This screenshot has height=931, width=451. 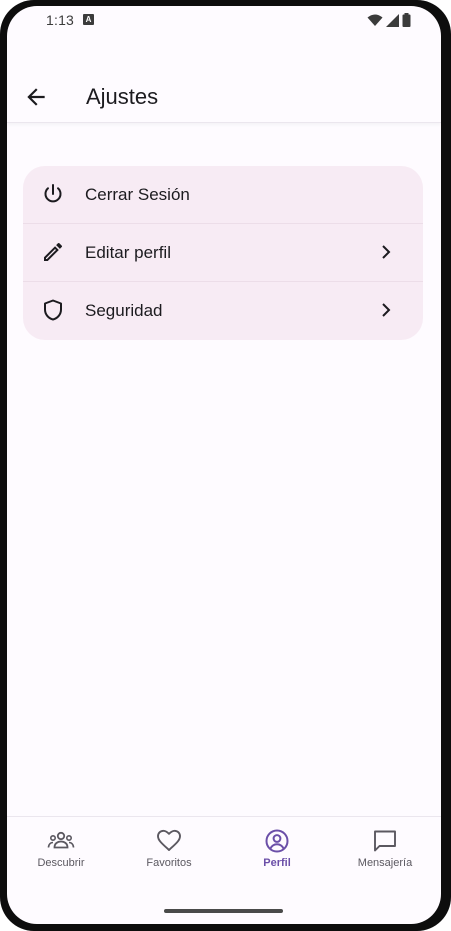 What do you see at coordinates (169, 840) in the screenshot?
I see `heart-icon` at bounding box center [169, 840].